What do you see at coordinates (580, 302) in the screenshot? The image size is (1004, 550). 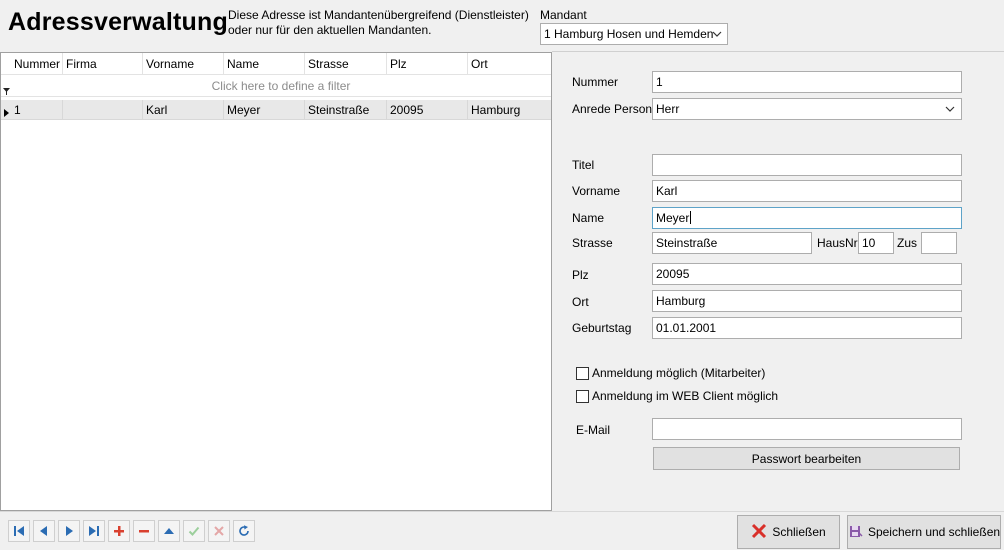 I see `ort-label: Ort` at bounding box center [580, 302].